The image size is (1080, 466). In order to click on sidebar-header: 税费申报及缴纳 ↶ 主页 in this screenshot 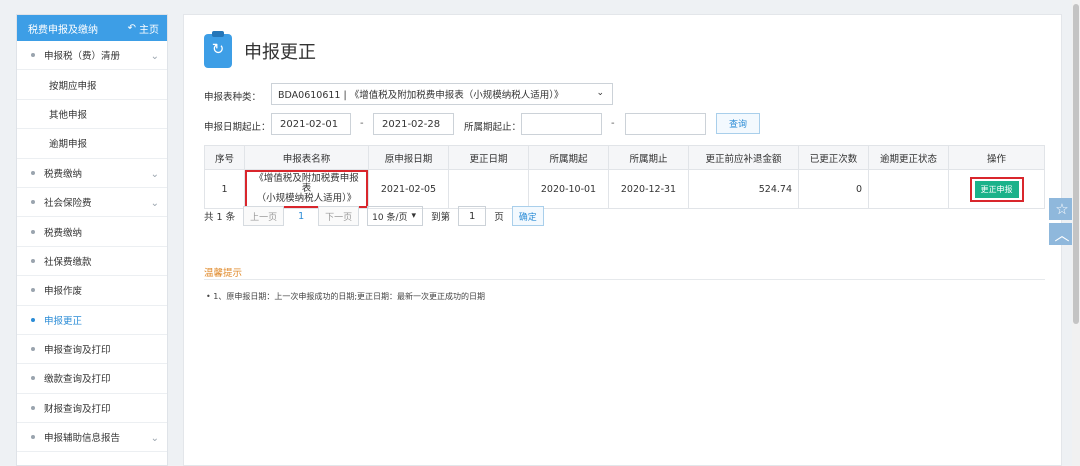, I will do `click(92, 28)`.